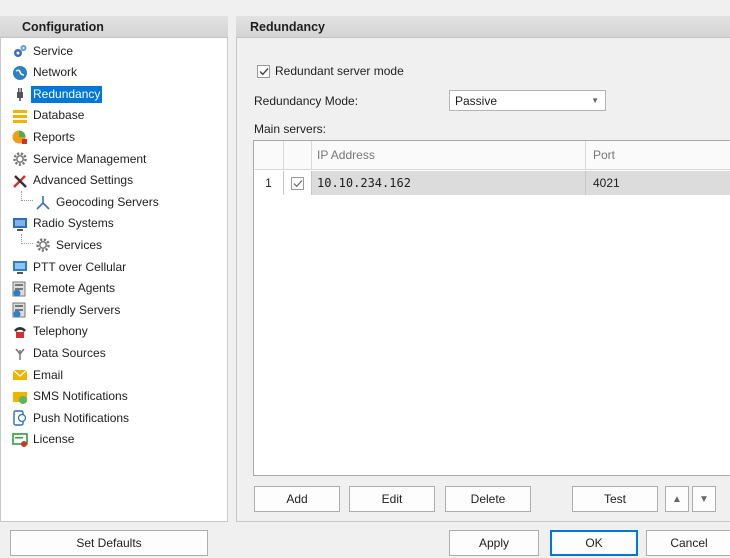 Image resolution: width=730 pixels, height=558 pixels. I want to click on tree-item-email: Email, so click(114, 375).